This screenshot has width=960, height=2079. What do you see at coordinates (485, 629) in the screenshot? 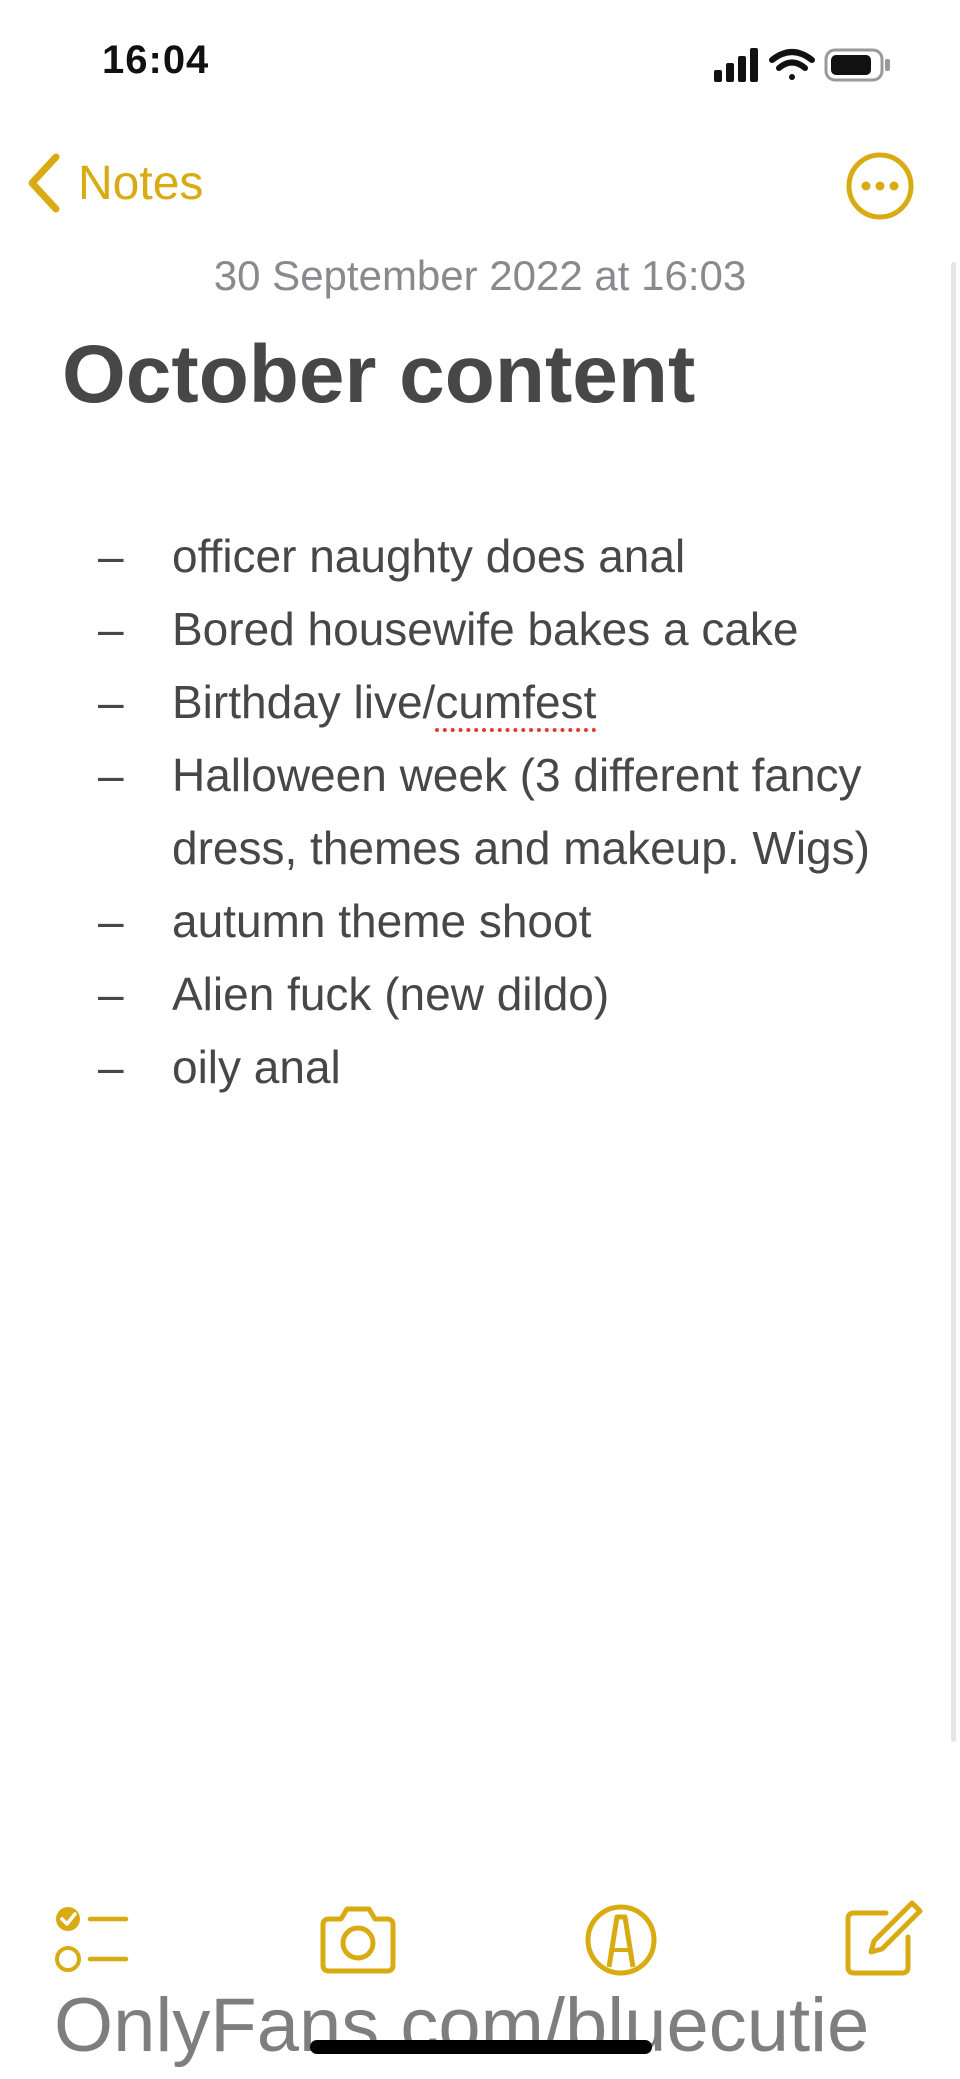
I see `list-item-text: Bored housewife bakes a cake` at bounding box center [485, 629].